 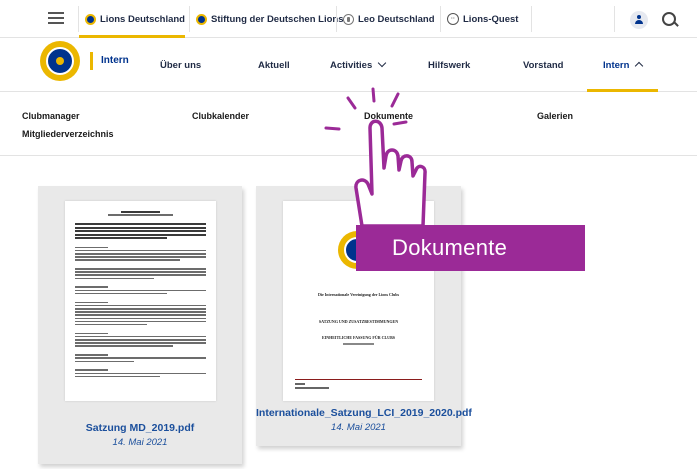 What do you see at coordinates (180, 65) in the screenshot?
I see `nav-item-ueber-uns: Über uns` at bounding box center [180, 65].